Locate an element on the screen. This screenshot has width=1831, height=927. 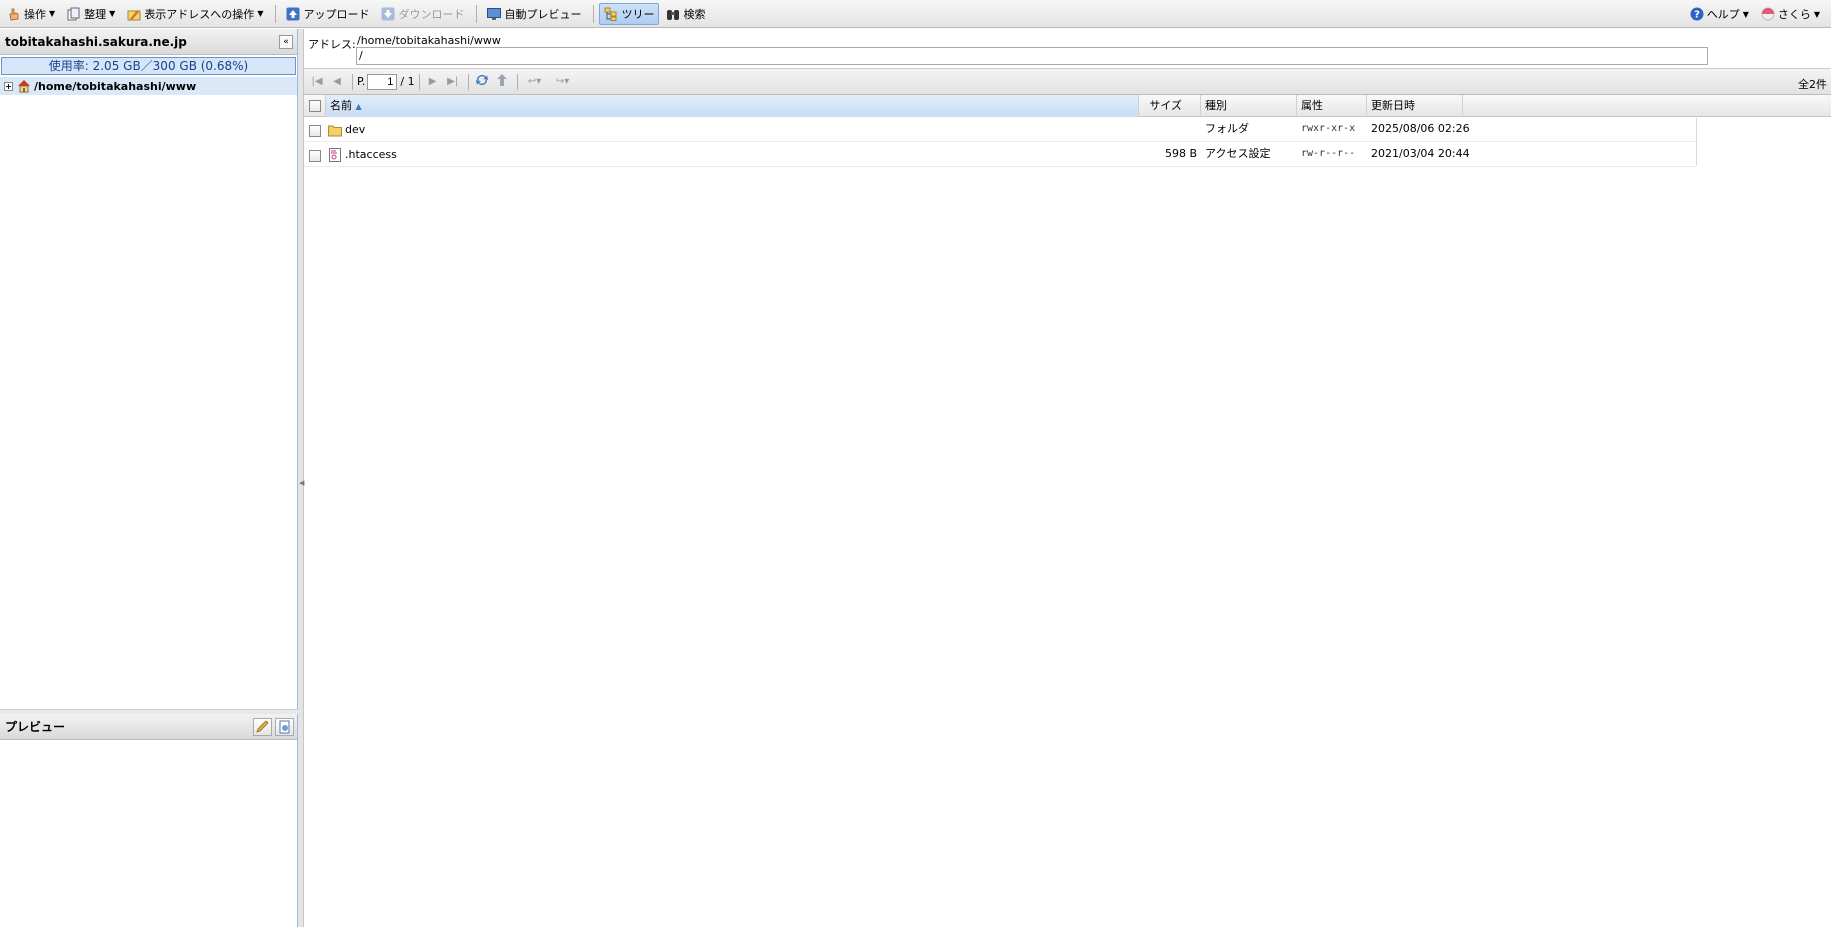
download-button: ダウンロード is located at coordinates (422, 14).